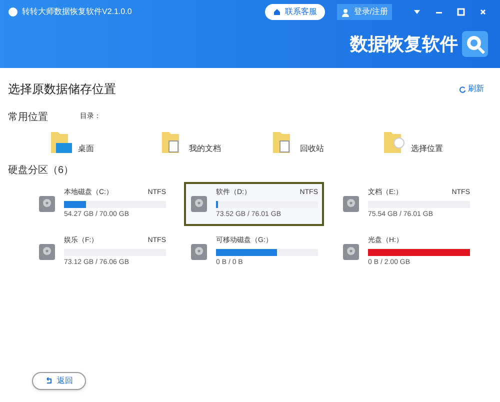 The width and height of the screenshot is (500, 402). I want to click on location-item: 回收站, so click(325, 142).